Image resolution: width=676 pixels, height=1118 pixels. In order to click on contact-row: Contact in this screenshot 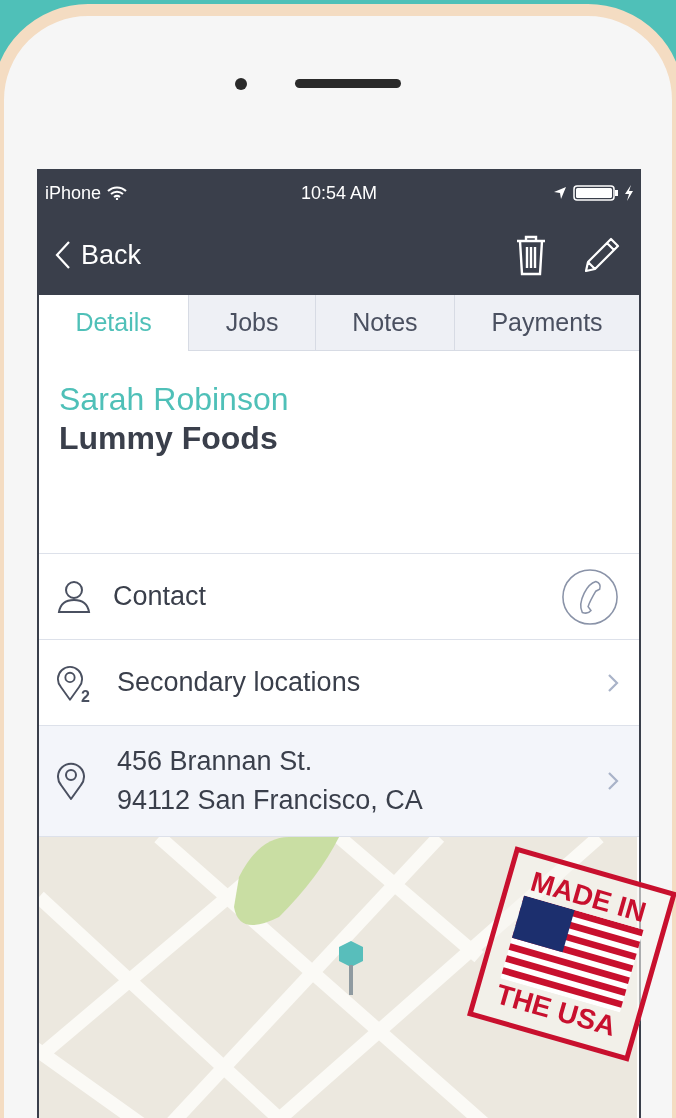, I will do `click(339, 597)`.